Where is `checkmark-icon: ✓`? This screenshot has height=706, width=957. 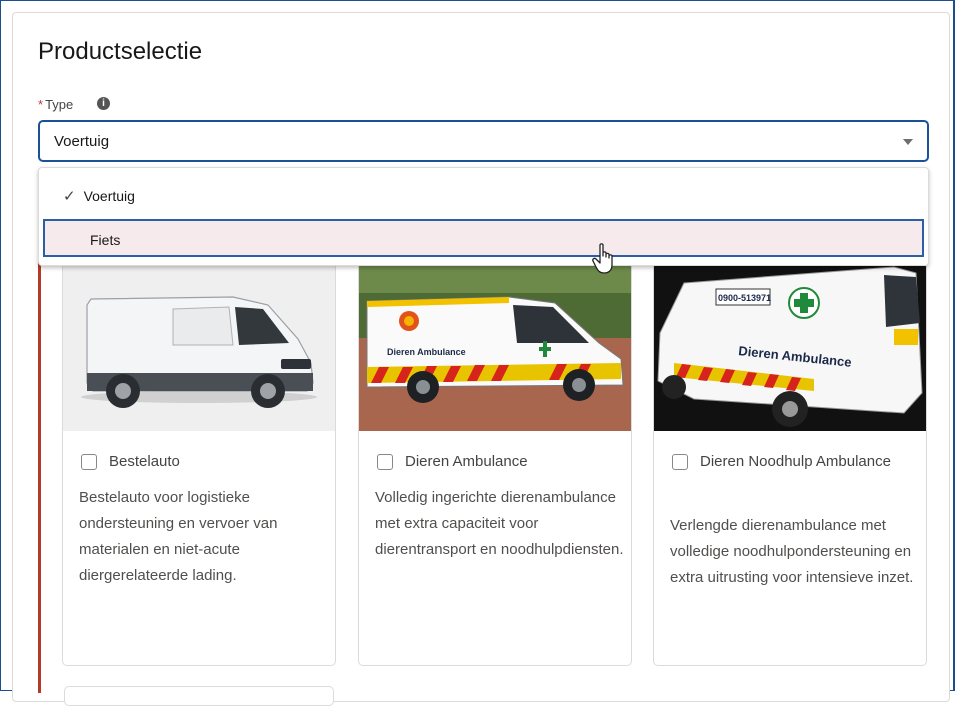 checkmark-icon: ✓ is located at coordinates (69, 196).